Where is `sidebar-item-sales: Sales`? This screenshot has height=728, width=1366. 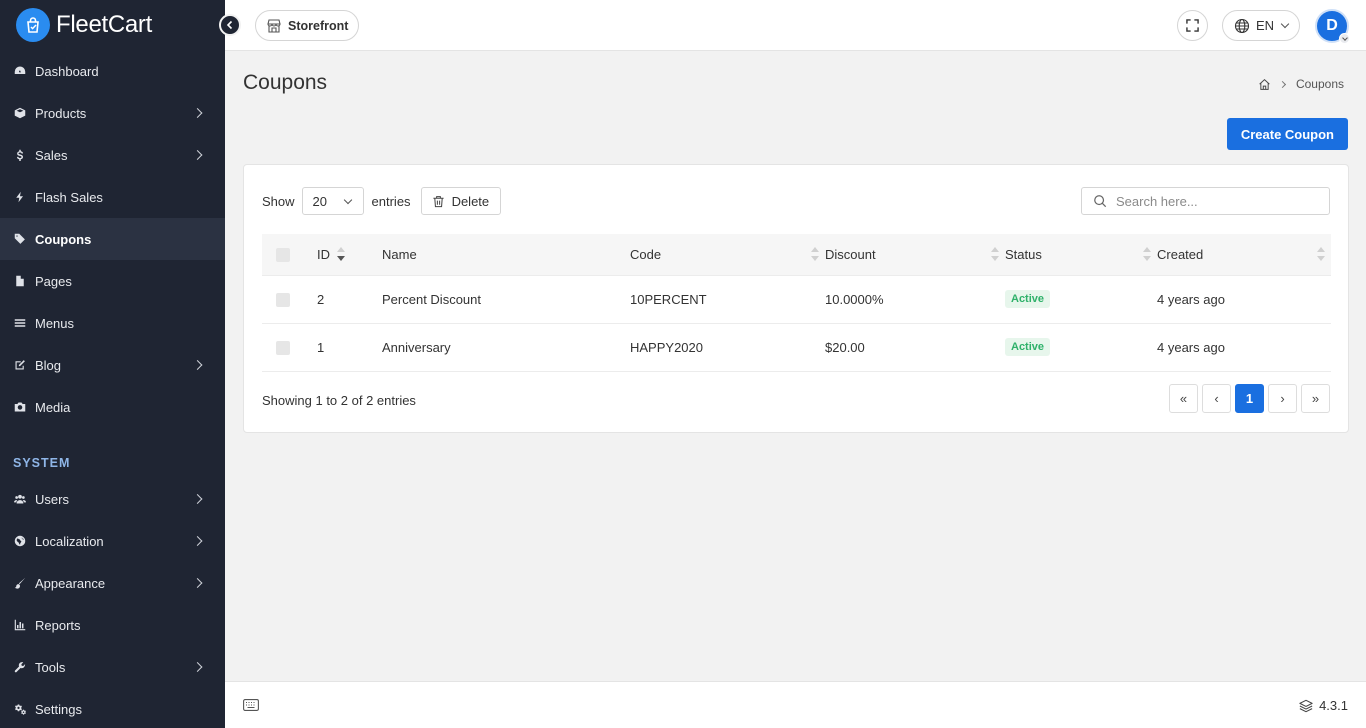 sidebar-item-sales: Sales is located at coordinates (112, 155).